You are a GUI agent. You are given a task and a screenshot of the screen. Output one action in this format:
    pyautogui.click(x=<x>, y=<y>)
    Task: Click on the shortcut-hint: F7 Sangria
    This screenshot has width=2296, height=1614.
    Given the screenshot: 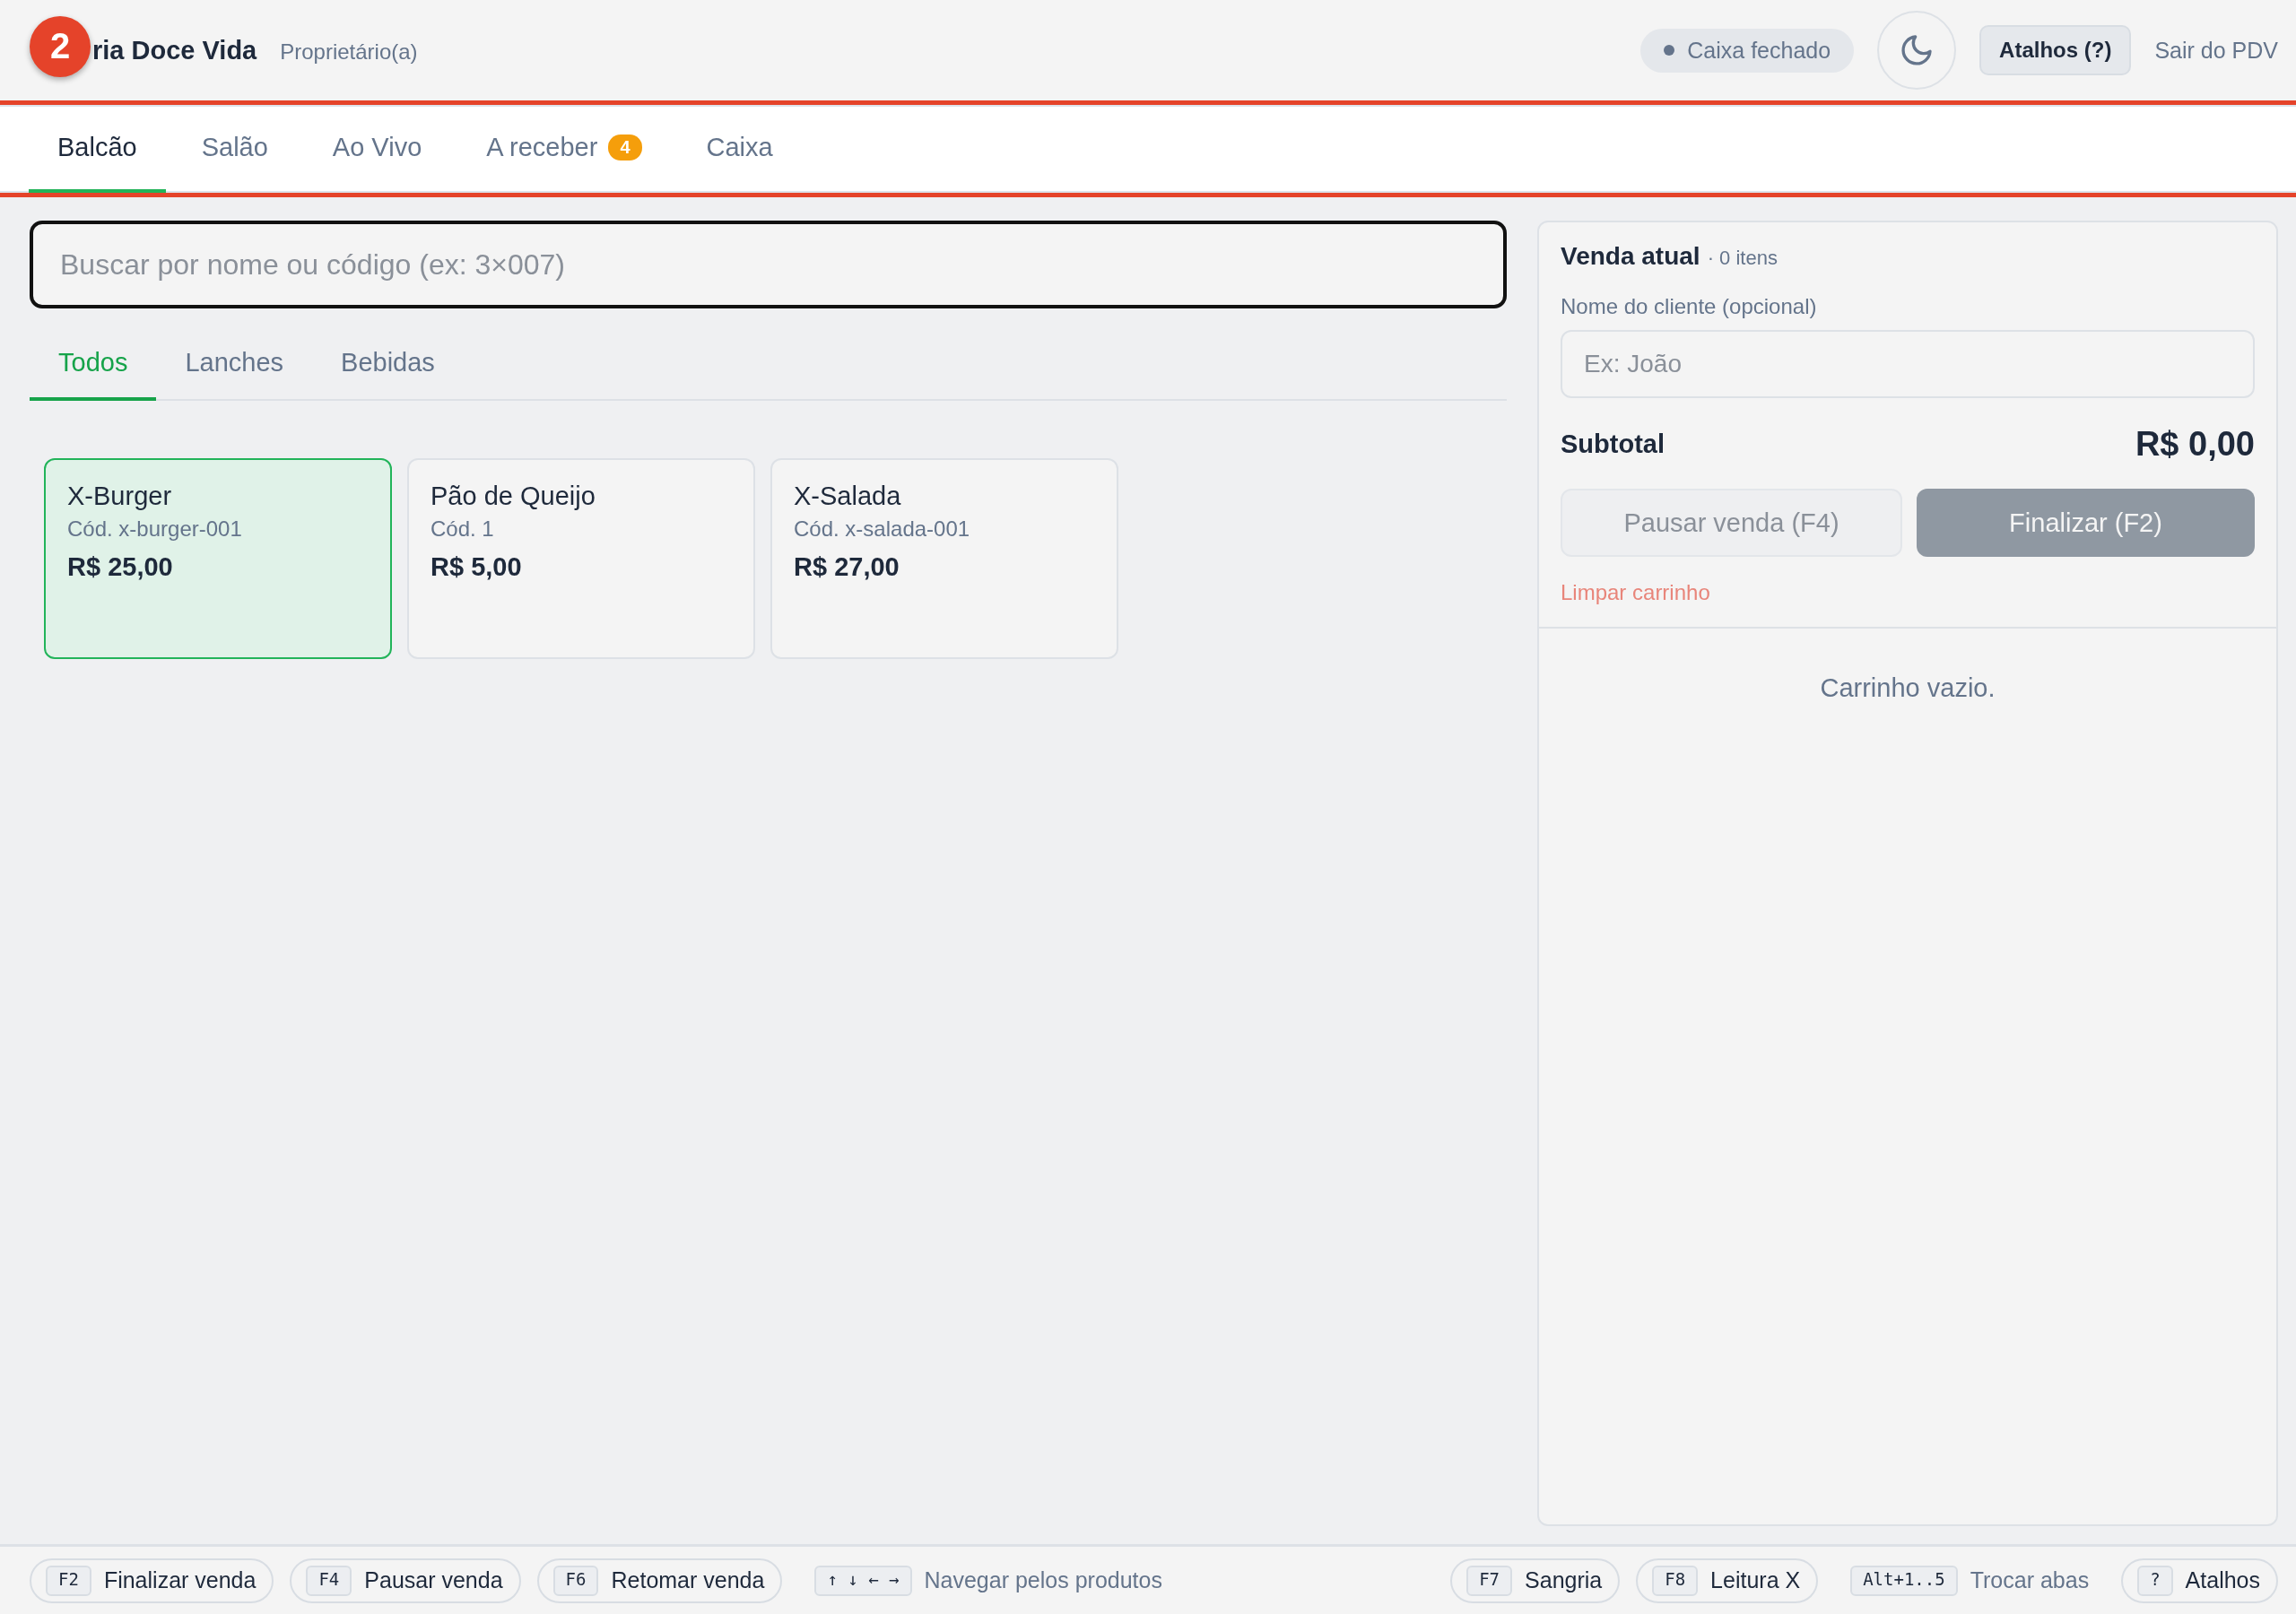 What is the action you would take?
    pyautogui.click(x=1535, y=1580)
    